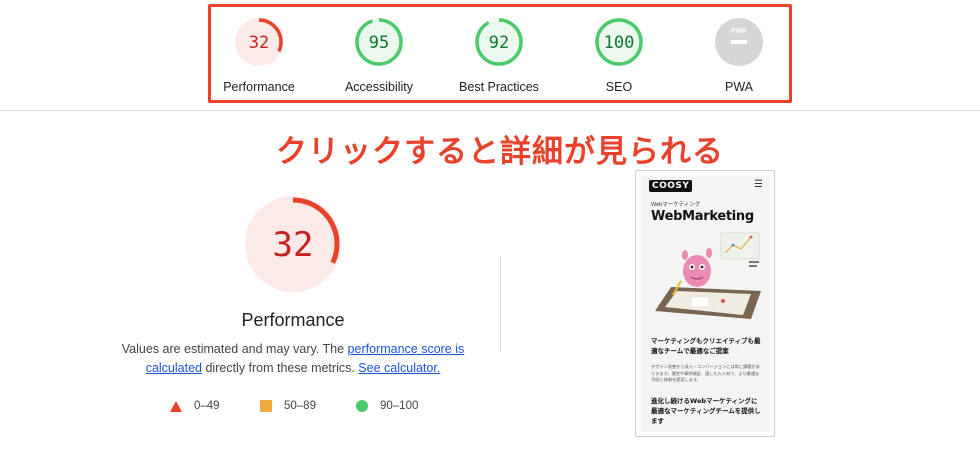 The width and height of the screenshot is (980, 468). I want to click on desc-text: directly from these metrics., so click(280, 368).